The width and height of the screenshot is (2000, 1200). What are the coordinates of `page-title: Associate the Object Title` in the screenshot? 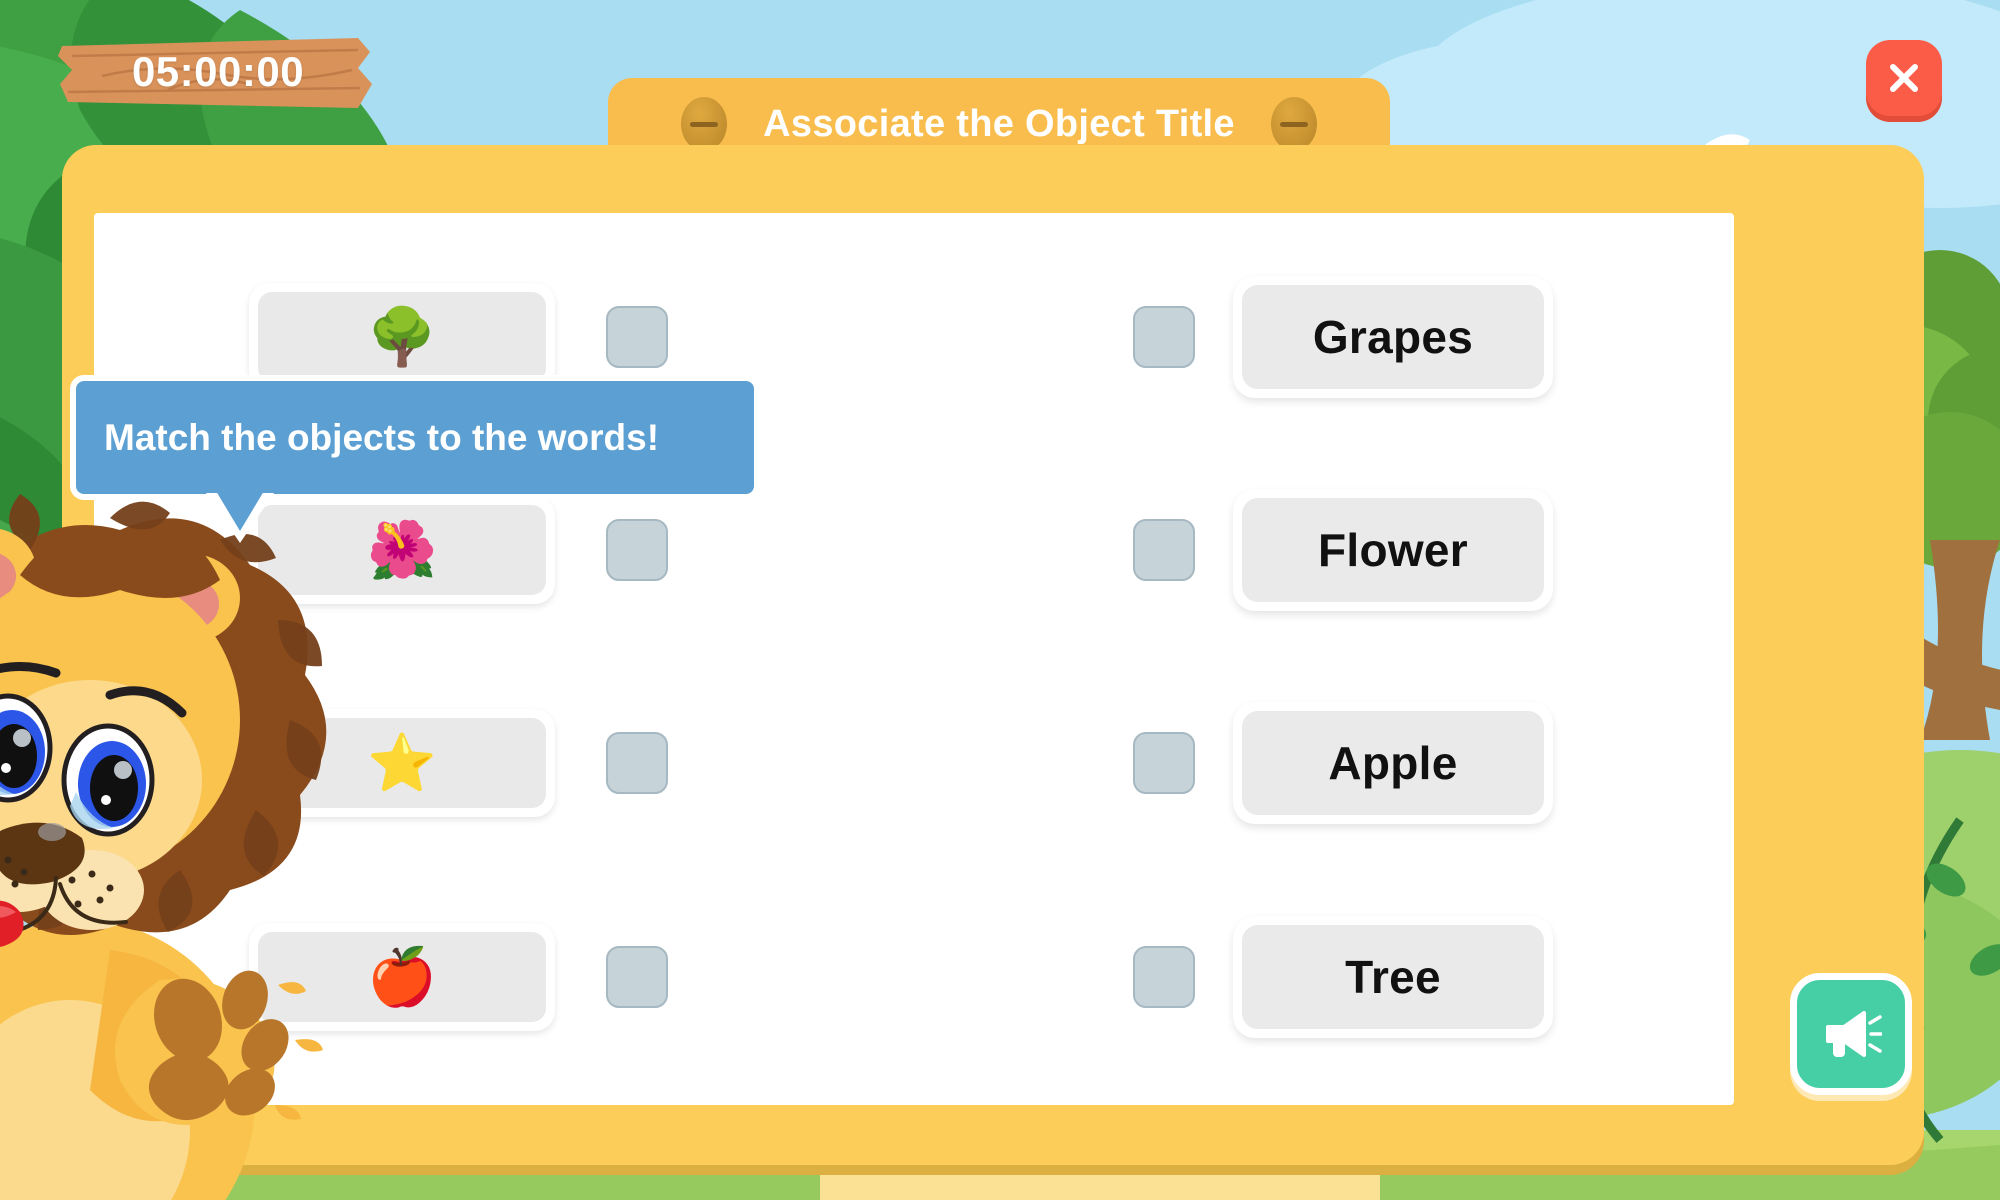 It's located at (999, 123).